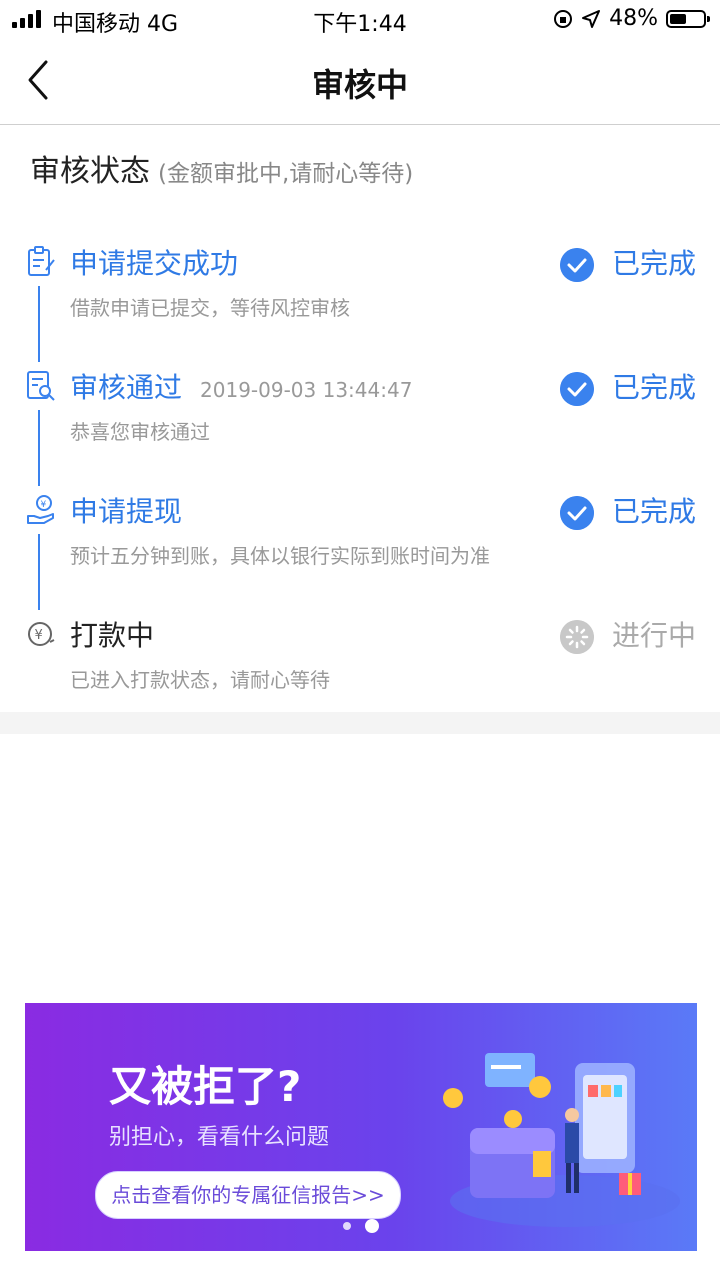 Image resolution: width=720 pixels, height=1280 pixels. What do you see at coordinates (112, 635) in the screenshot?
I see `step-name: 打款中` at bounding box center [112, 635].